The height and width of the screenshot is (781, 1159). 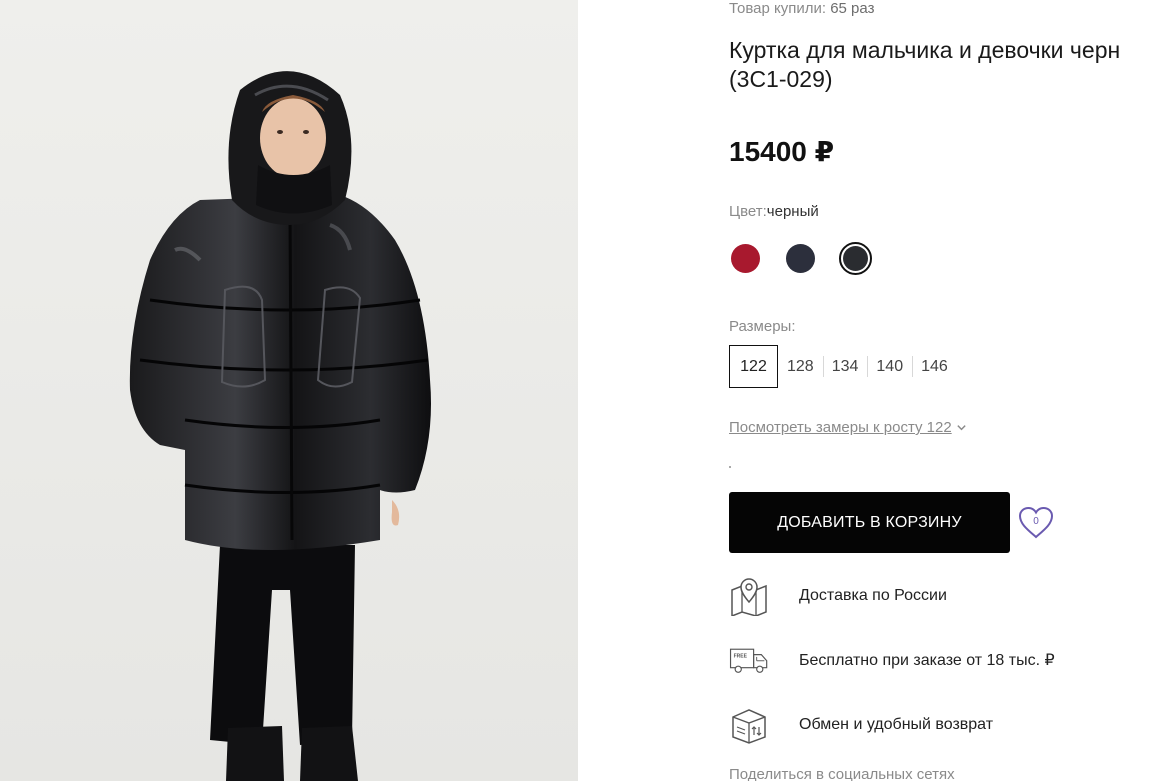 I want to click on color-label: Цвет:черный, so click(x=774, y=211).